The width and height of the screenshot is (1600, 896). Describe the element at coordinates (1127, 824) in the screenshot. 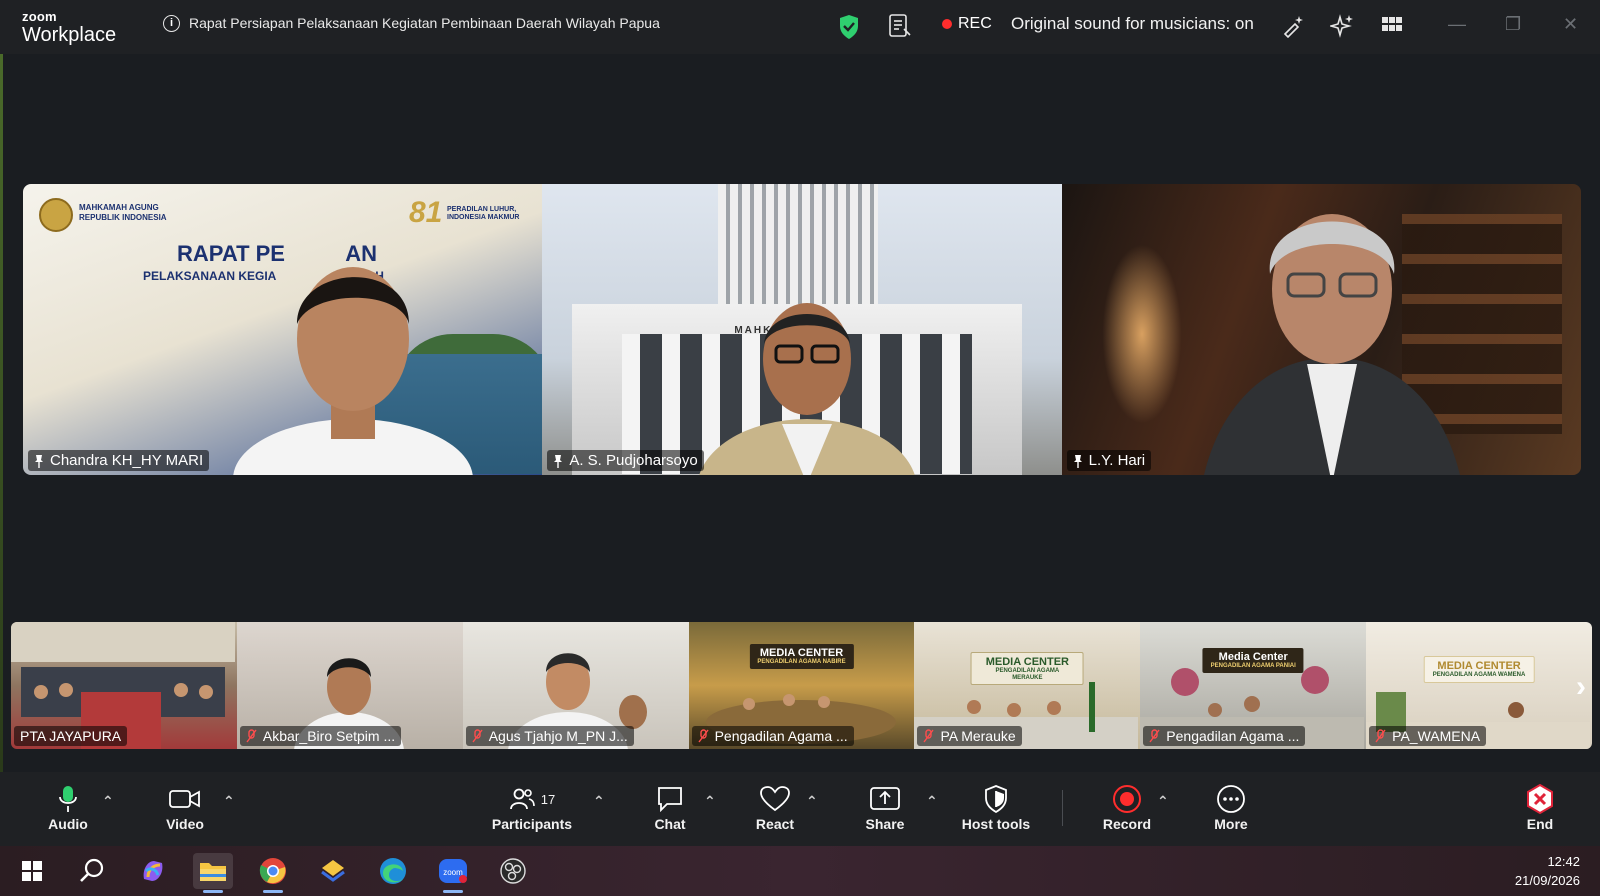

I see `record-label: Record` at that location.